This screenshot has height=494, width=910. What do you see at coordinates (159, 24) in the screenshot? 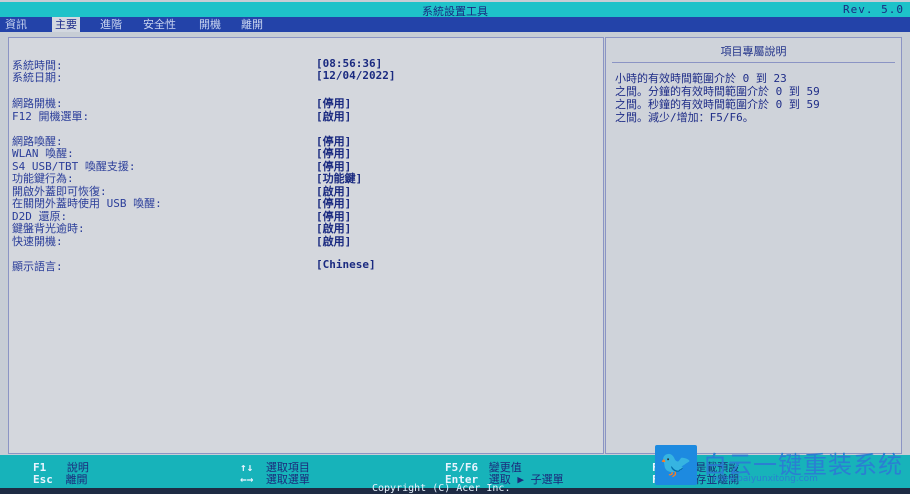
I see `tab-security: 安全性` at bounding box center [159, 24].